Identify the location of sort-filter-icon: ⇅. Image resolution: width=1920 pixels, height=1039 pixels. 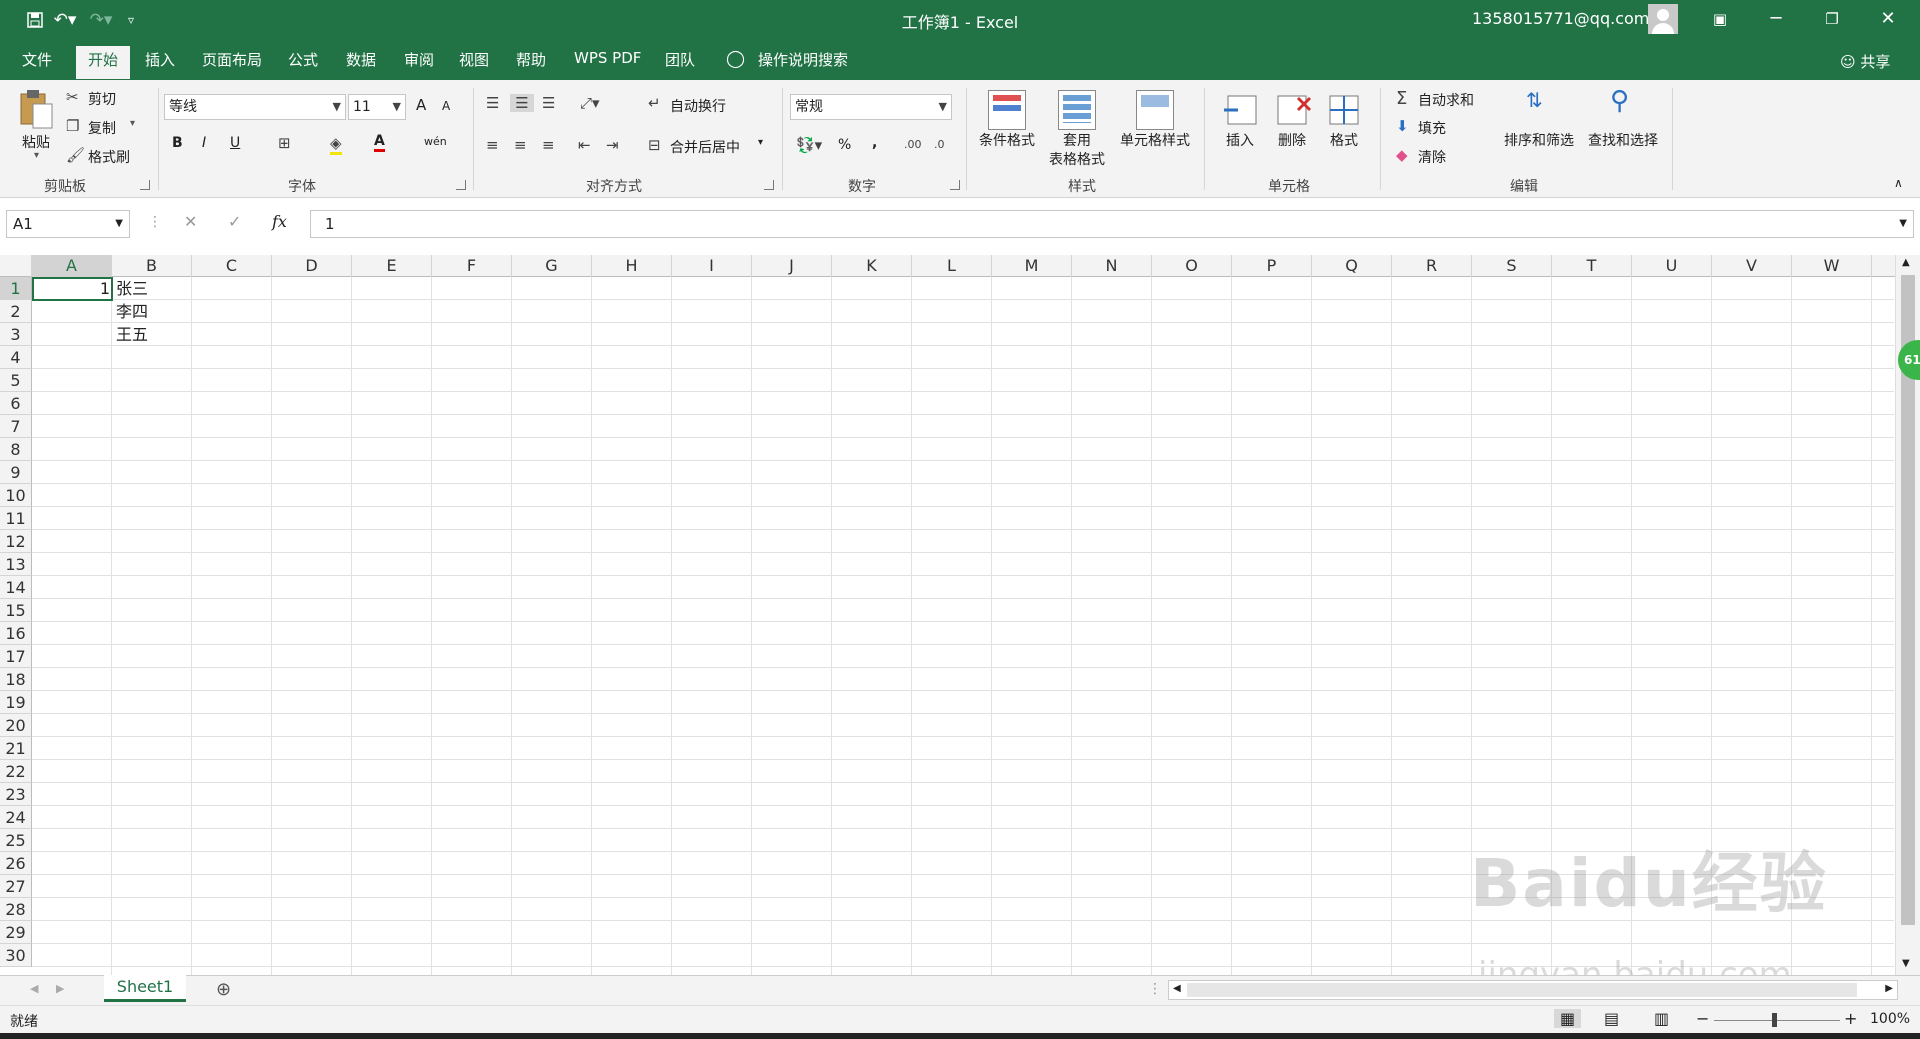
(1534, 100).